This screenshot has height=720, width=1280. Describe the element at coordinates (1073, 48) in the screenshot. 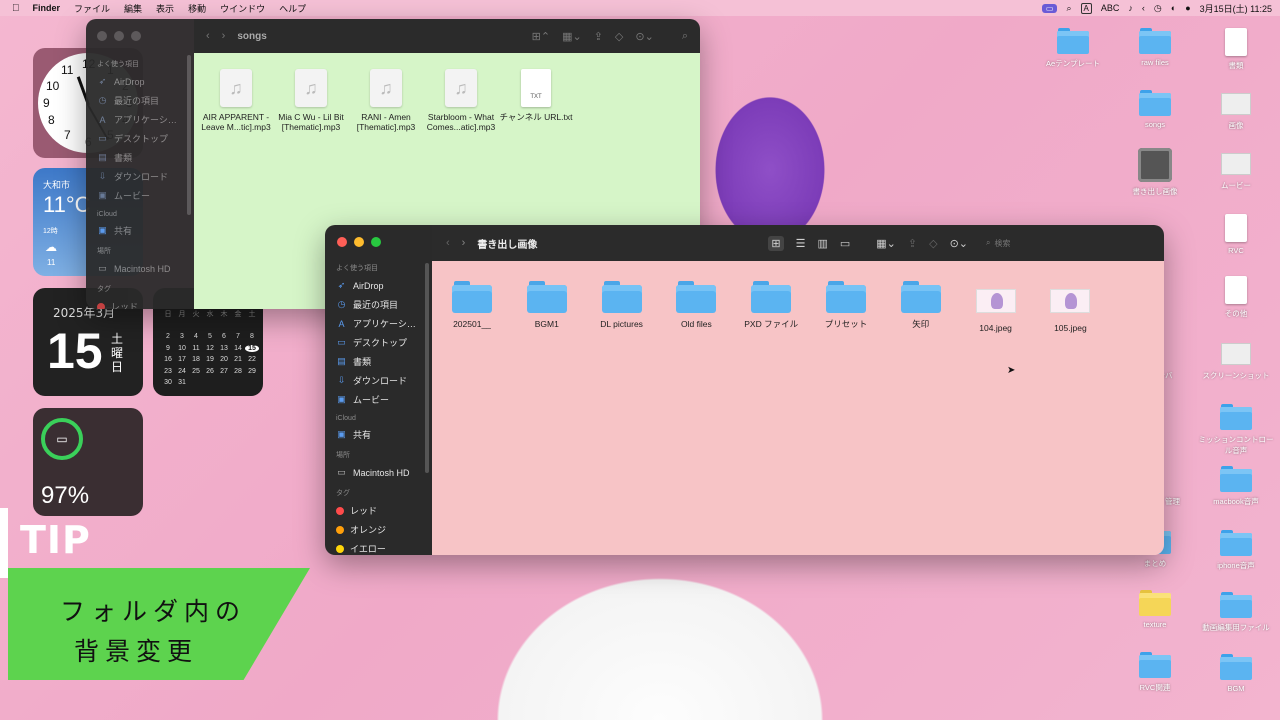

I see `desktop-folder: Aeテンプレート` at that location.